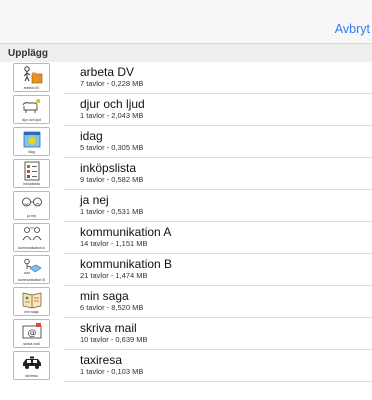 The height and width of the screenshot is (400, 372). I want to click on board-name: skriva mail, so click(108, 328).